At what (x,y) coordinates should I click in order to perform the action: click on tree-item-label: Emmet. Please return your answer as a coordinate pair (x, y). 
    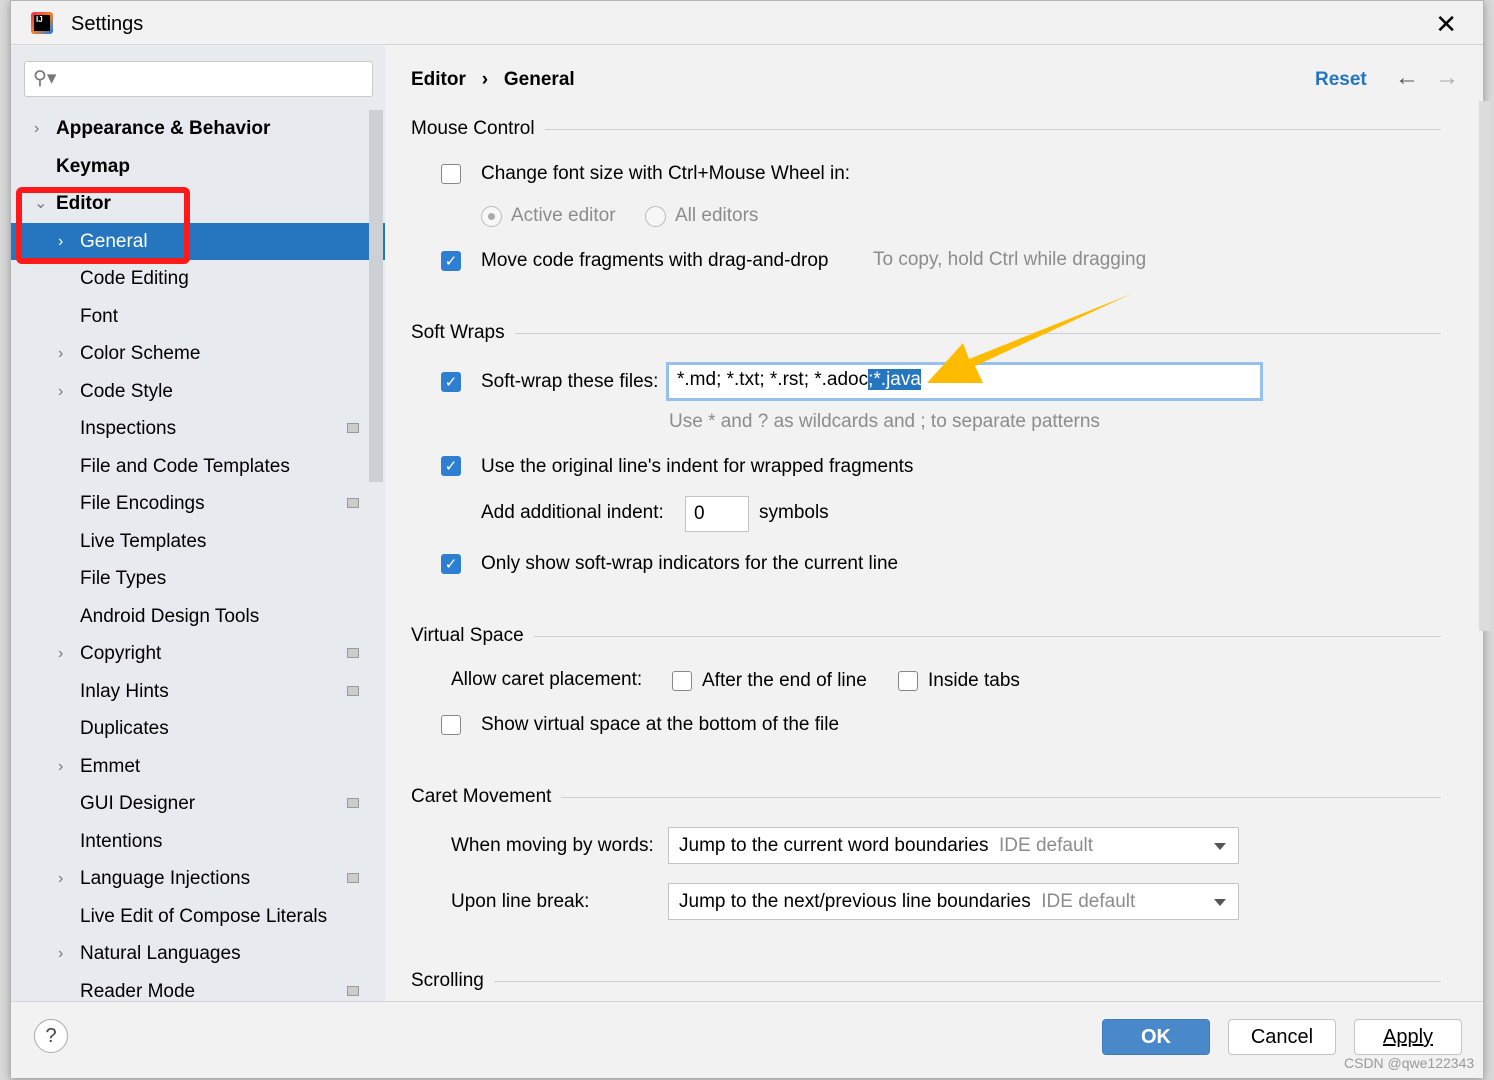
    Looking at the image, I should click on (110, 766).